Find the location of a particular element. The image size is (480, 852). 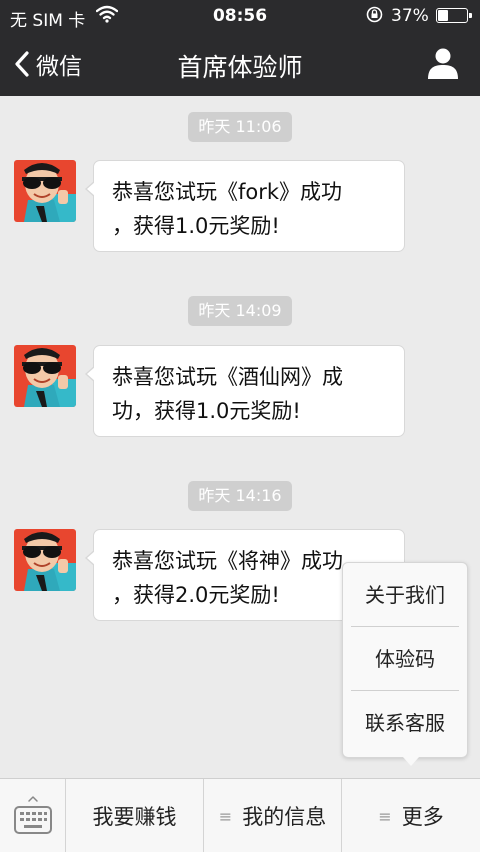

keyboard-icon is located at coordinates (33, 815).